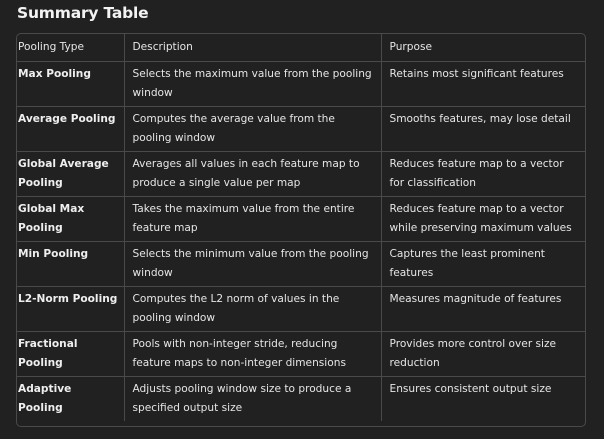 The image size is (604, 439). Describe the element at coordinates (482, 84) in the screenshot. I see `purpose-cell: Retains most significant features` at that location.